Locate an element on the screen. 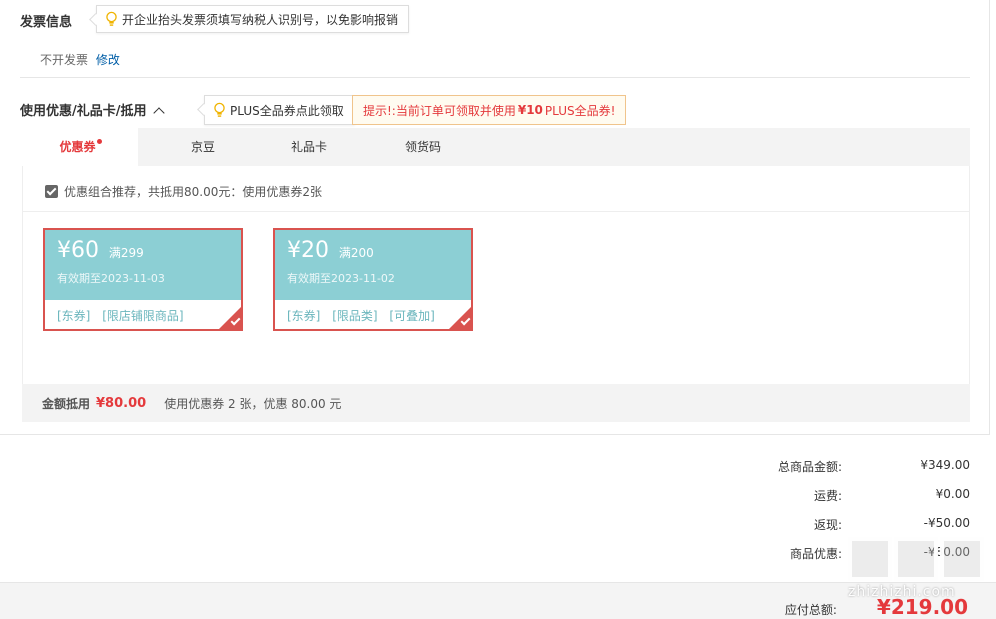 This screenshot has width=996, height=619. coupon-amount: ¥20 is located at coordinates (308, 250).